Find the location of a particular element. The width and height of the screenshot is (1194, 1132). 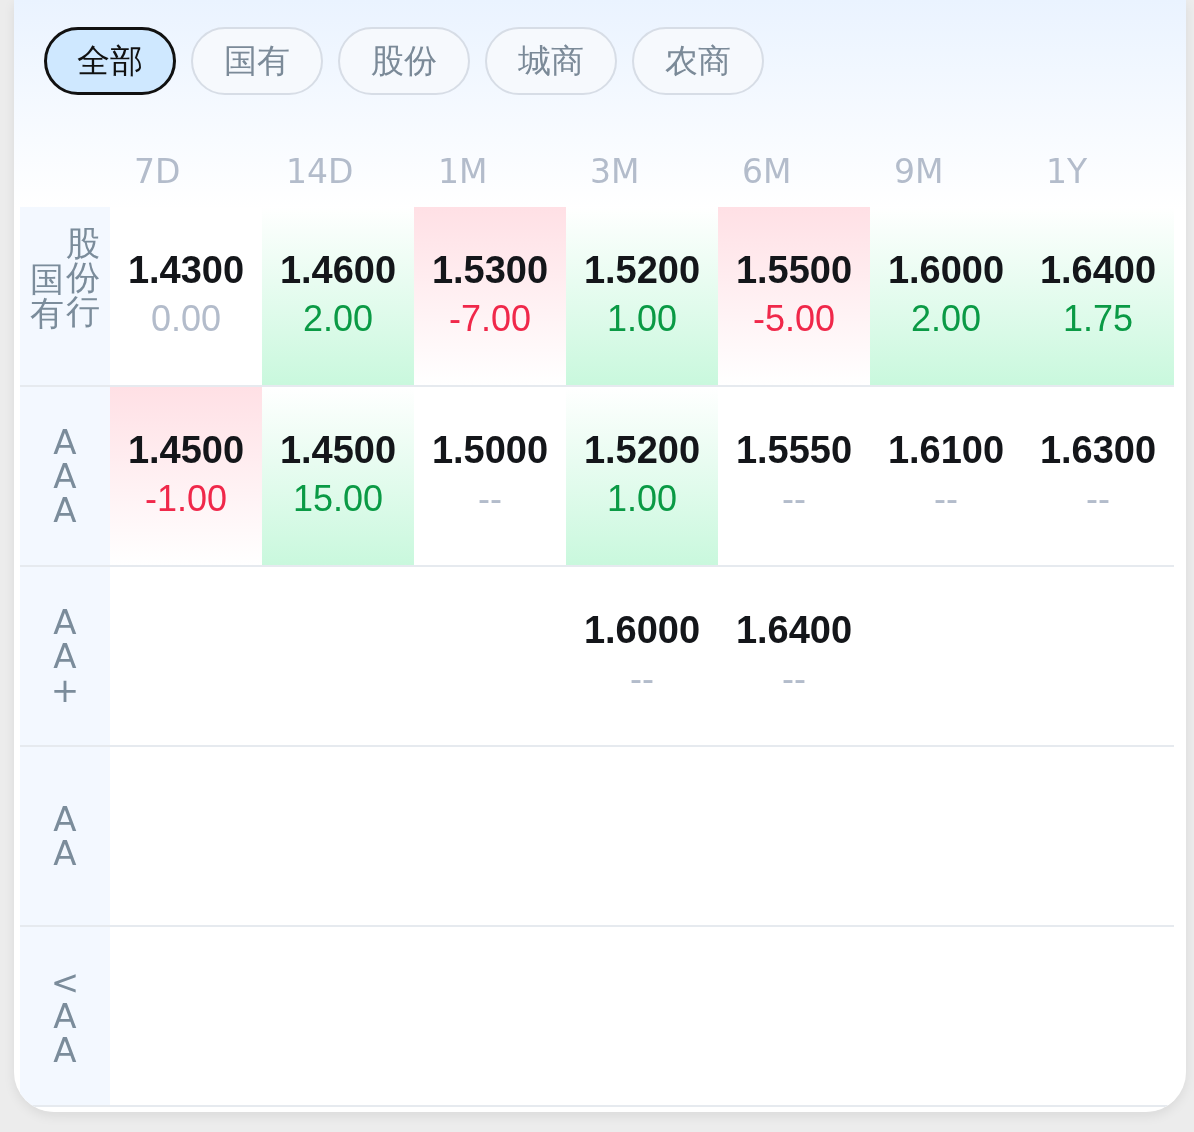

row-label-text: <AA is located at coordinates (65, 1016).